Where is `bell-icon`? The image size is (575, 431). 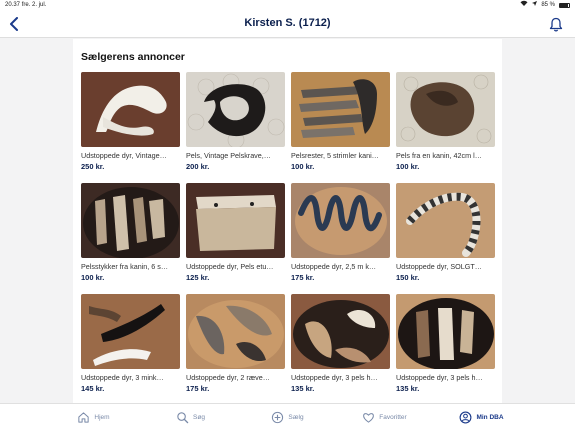
bell-icon is located at coordinates (556, 24).